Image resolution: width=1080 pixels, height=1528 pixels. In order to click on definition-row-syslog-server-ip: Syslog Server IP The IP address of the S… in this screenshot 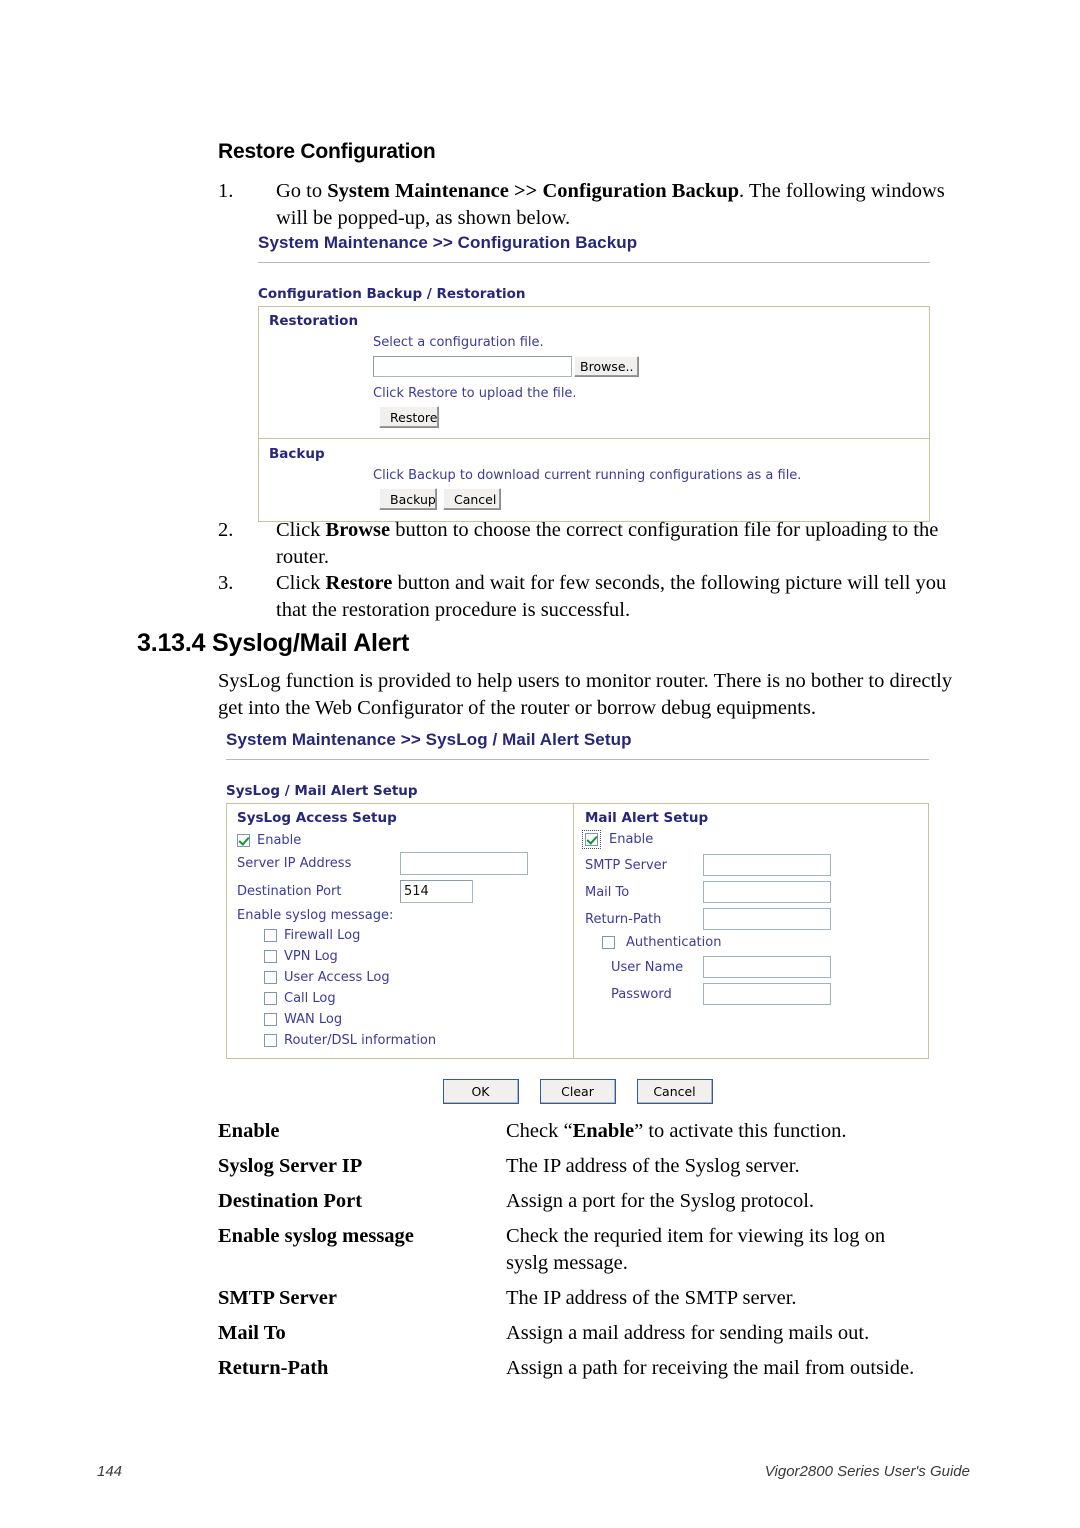, I will do `click(598, 1166)`.